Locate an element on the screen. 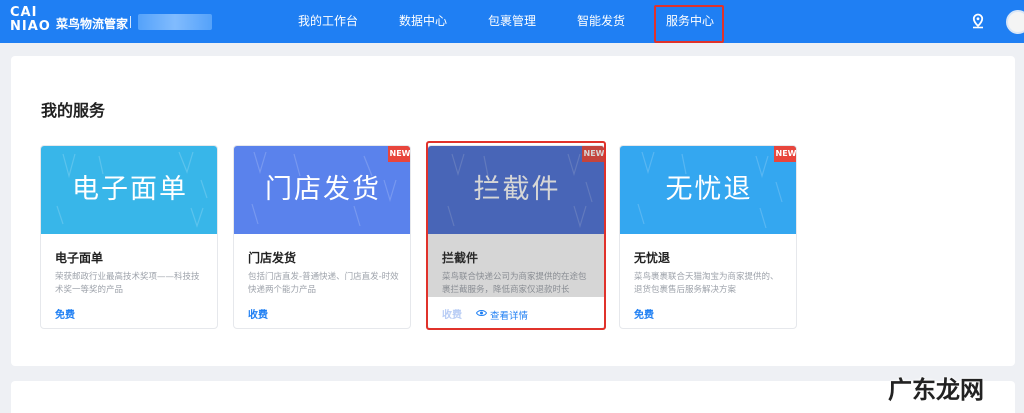 Image resolution: width=1024 pixels, height=413 pixels. nav-workbench: 我的工作台 is located at coordinates (328, 21).